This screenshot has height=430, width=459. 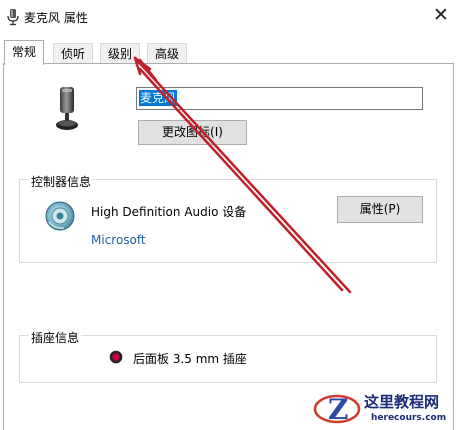 I want to click on jack-info-label: 插座信息, so click(x=55, y=337).